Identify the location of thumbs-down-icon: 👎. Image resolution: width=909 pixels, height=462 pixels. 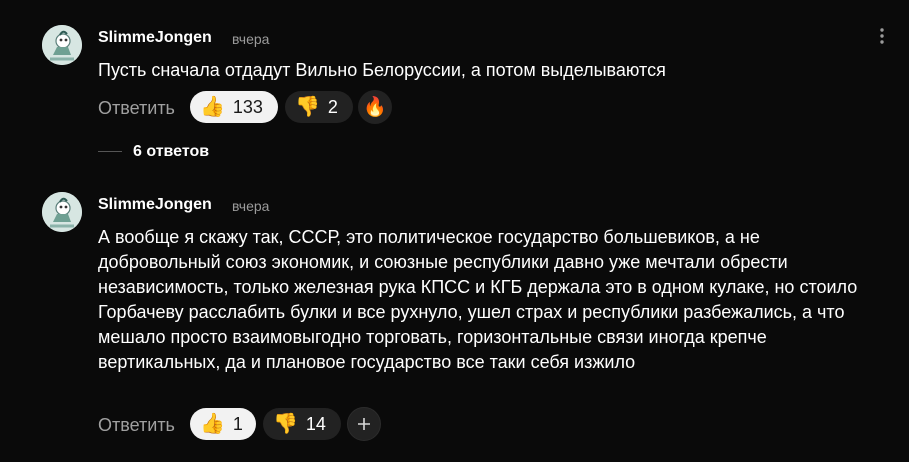
(285, 424).